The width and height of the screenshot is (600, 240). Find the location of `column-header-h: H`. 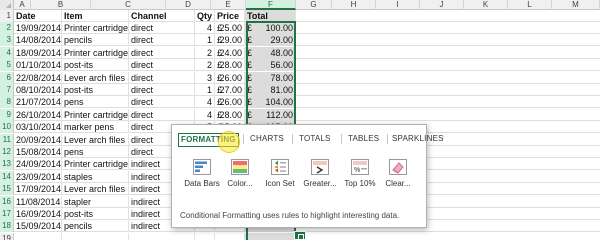

column-header-h: H is located at coordinates (354, 5).